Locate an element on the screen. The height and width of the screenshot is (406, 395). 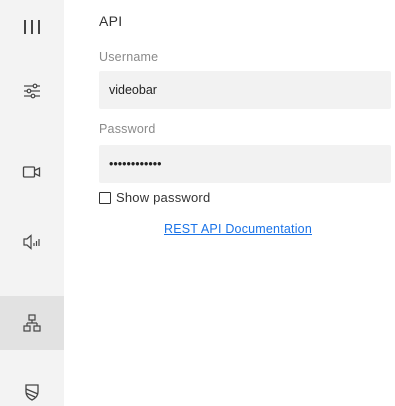
network-icon is located at coordinates (32, 323).